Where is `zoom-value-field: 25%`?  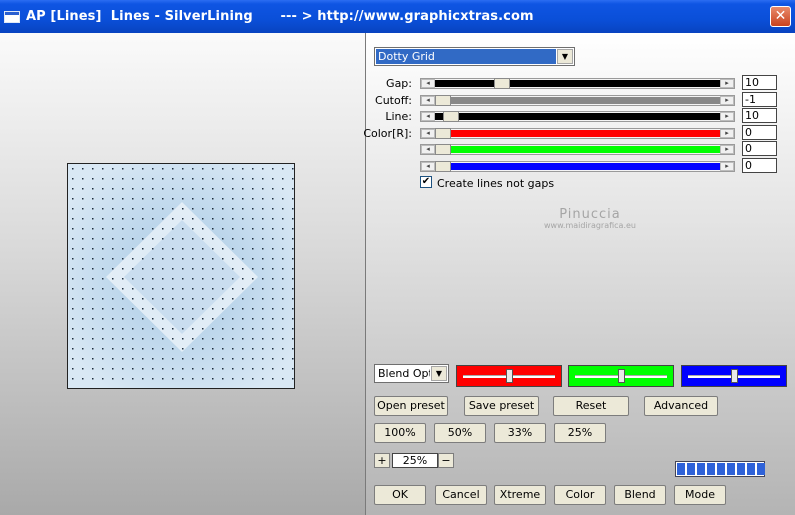
zoom-value-field: 25% is located at coordinates (415, 460).